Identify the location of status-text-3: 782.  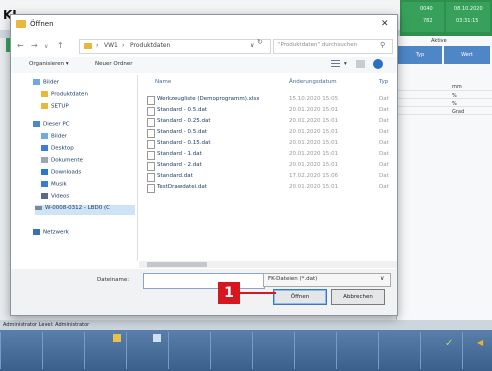
(428, 21).